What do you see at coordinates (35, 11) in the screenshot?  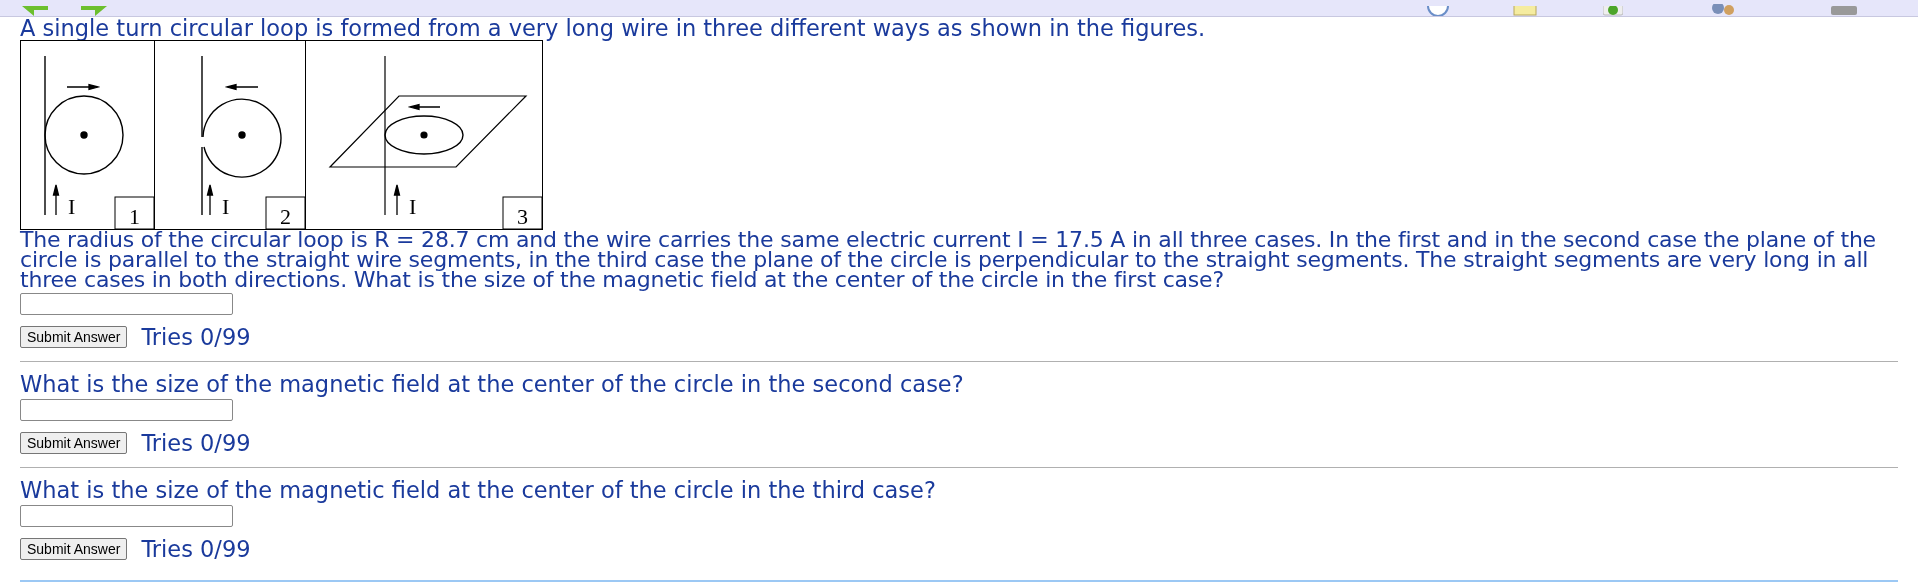 I see `back-arrow-icon` at bounding box center [35, 11].